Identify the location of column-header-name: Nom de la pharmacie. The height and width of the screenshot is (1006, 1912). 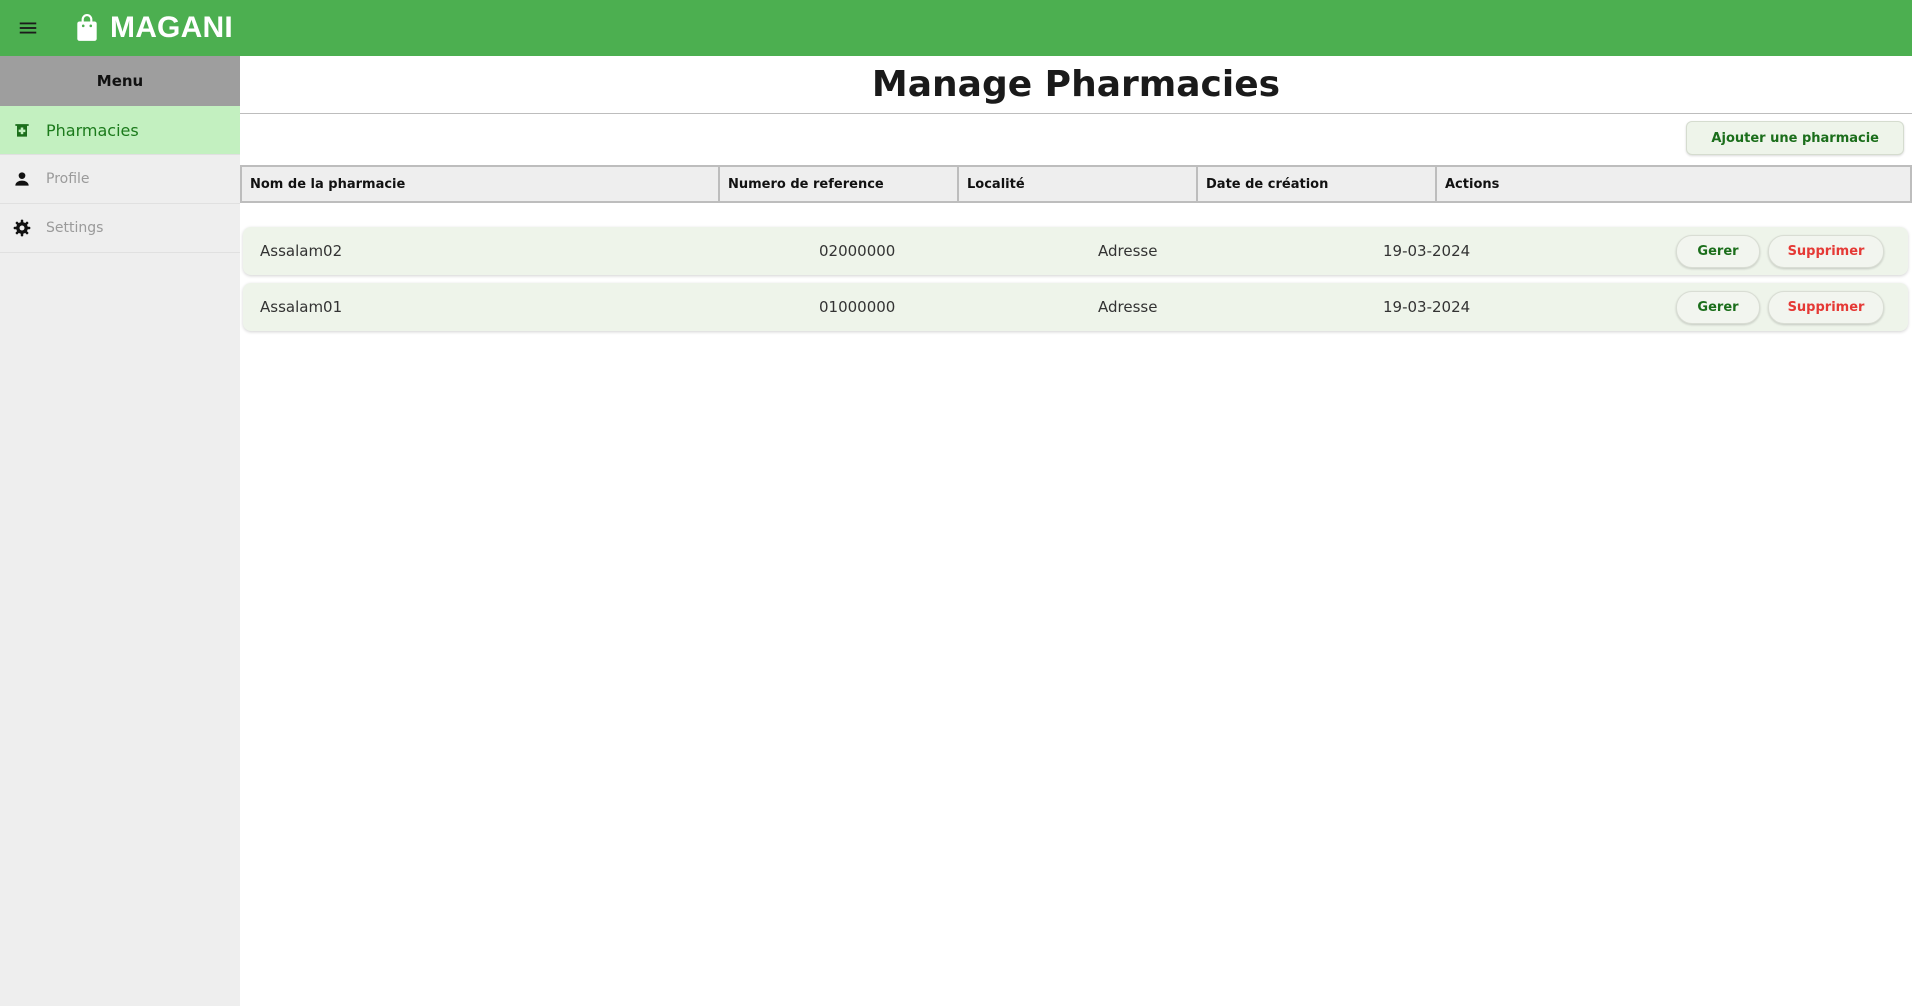
(481, 184).